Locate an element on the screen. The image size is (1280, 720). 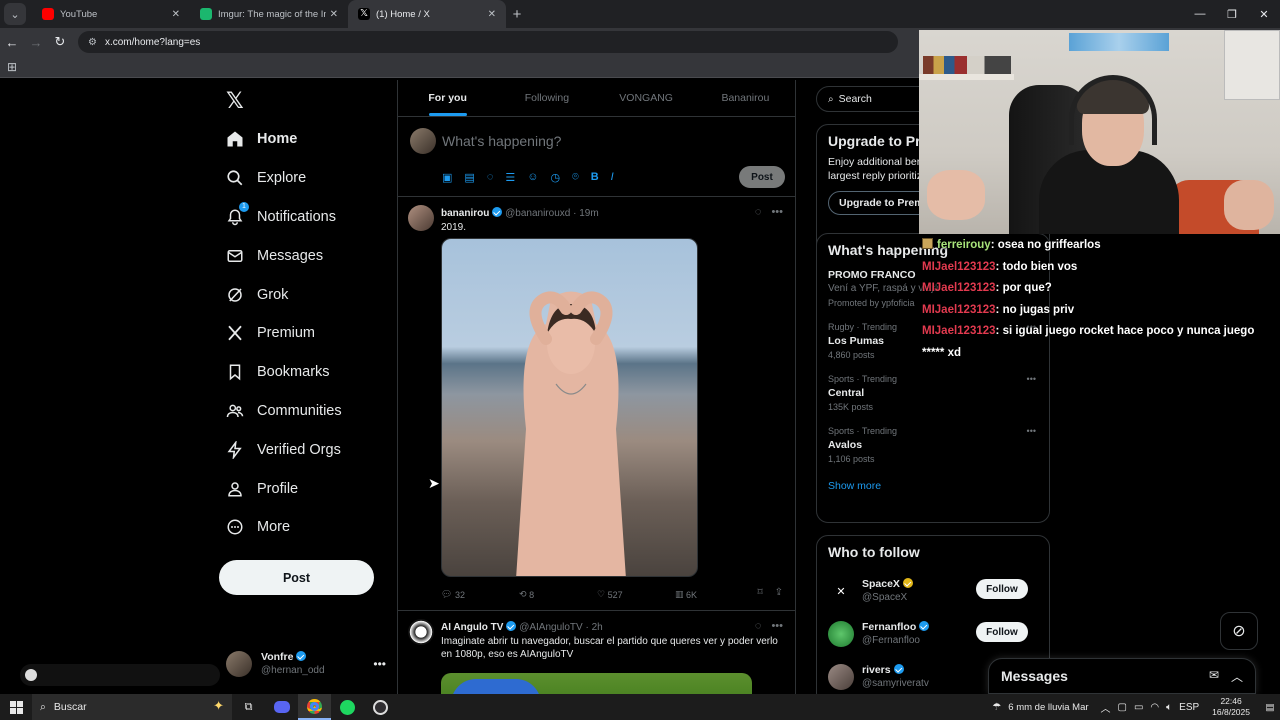
browser-tab-x: 𝕏 (1) Home / X ✕ is located at coordinates (427, 14).